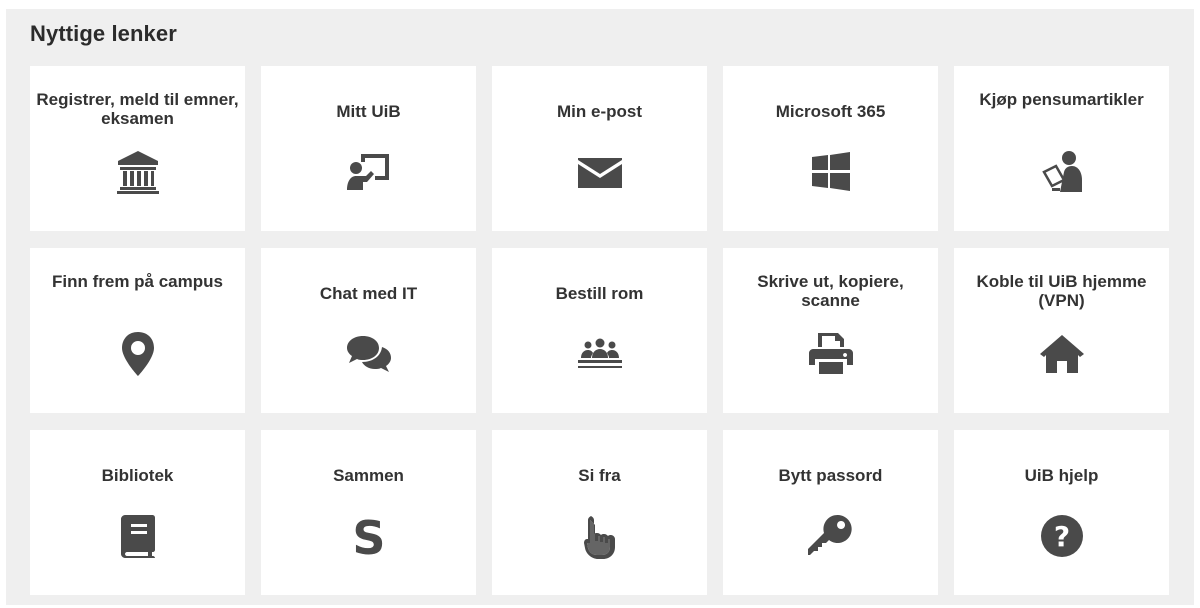 The width and height of the screenshot is (1200, 608). I want to click on tile-sammen: Sammen S, so click(368, 512).